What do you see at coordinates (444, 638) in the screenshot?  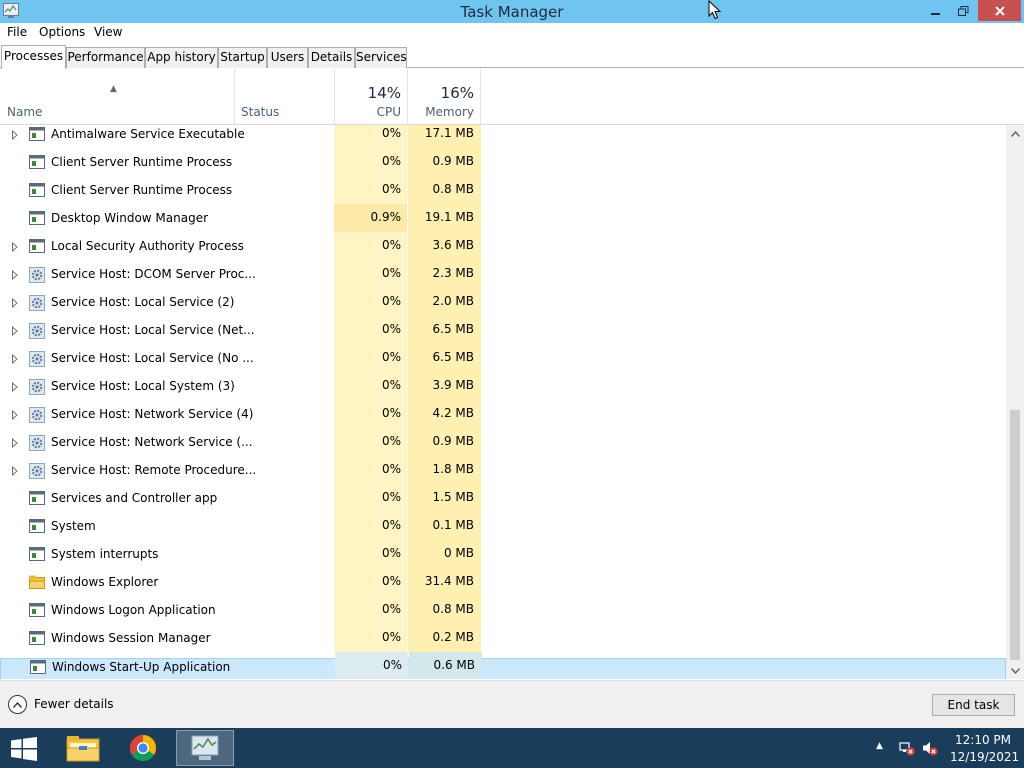 I see `process-memory: 0.2 MB` at bounding box center [444, 638].